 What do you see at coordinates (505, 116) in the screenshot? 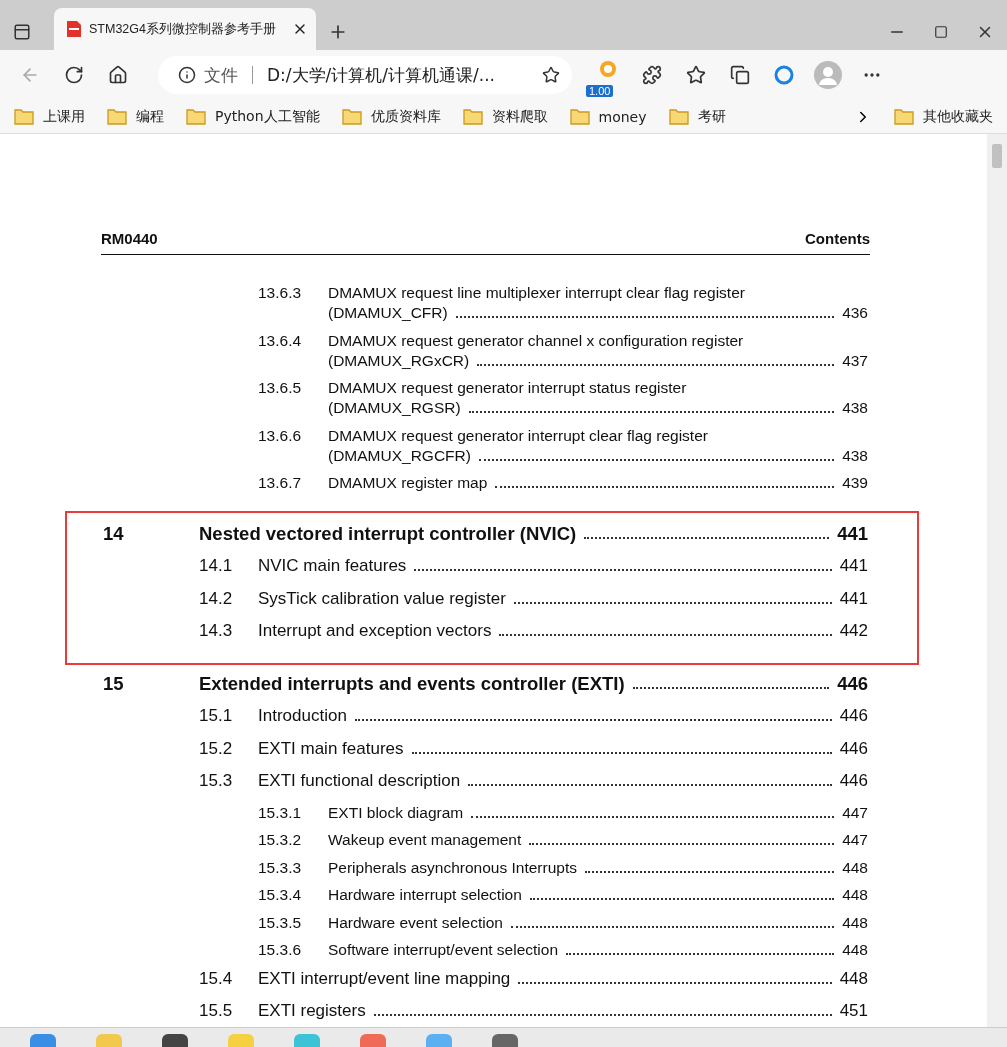
I see `bookmark-item: 资料爬取` at bounding box center [505, 116].